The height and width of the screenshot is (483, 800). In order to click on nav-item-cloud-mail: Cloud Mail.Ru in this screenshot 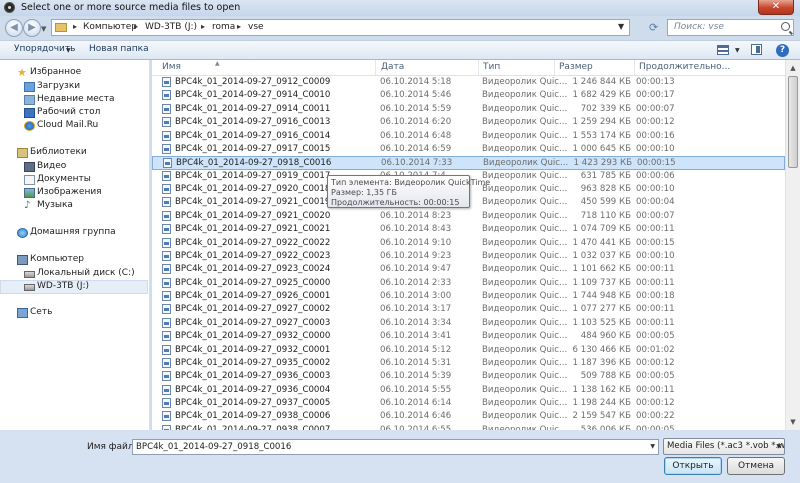, I will do `click(74, 126)`.